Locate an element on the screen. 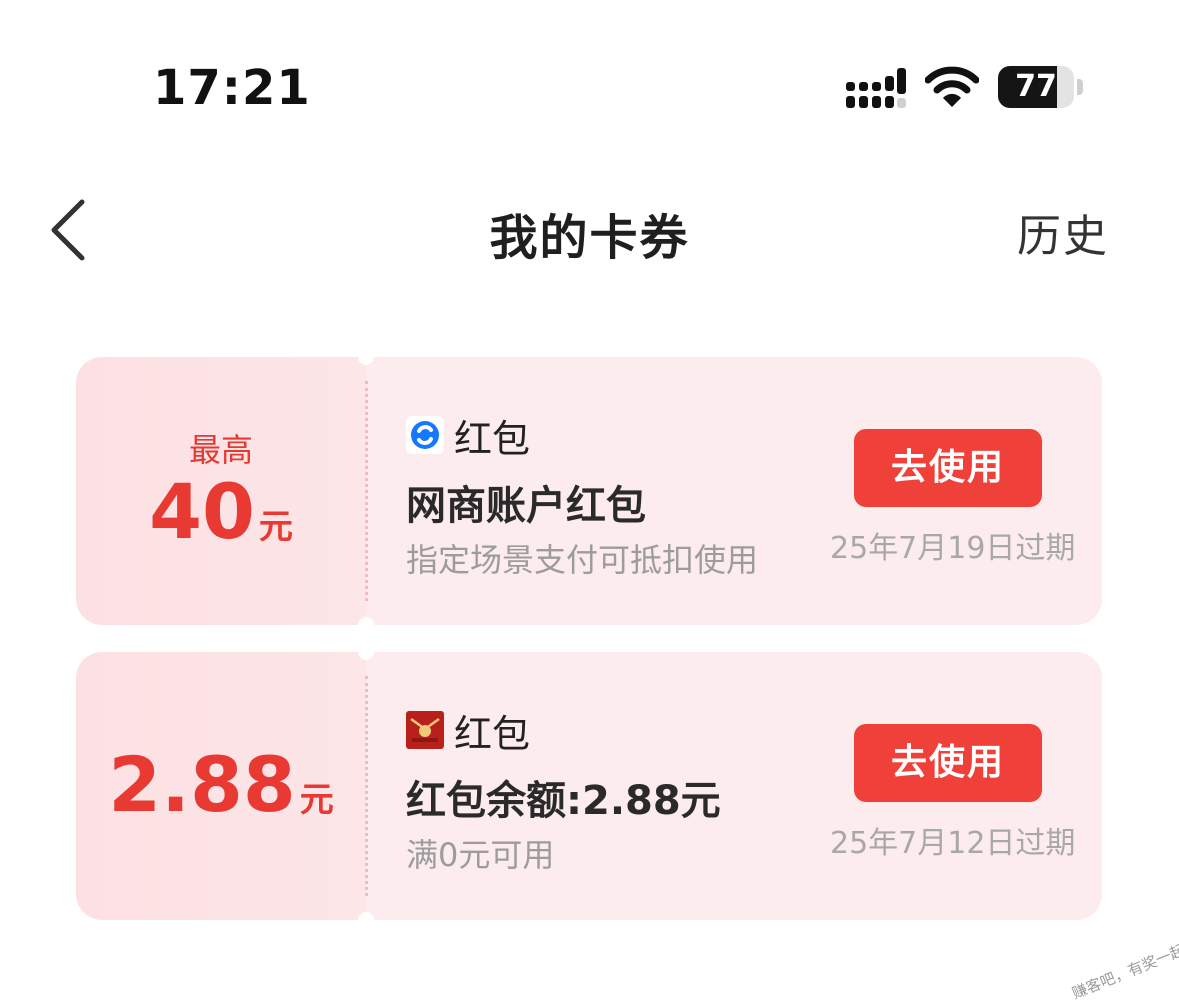 The width and height of the screenshot is (1179, 1003). status-bar: 17:21 77 is located at coordinates (589, 75).